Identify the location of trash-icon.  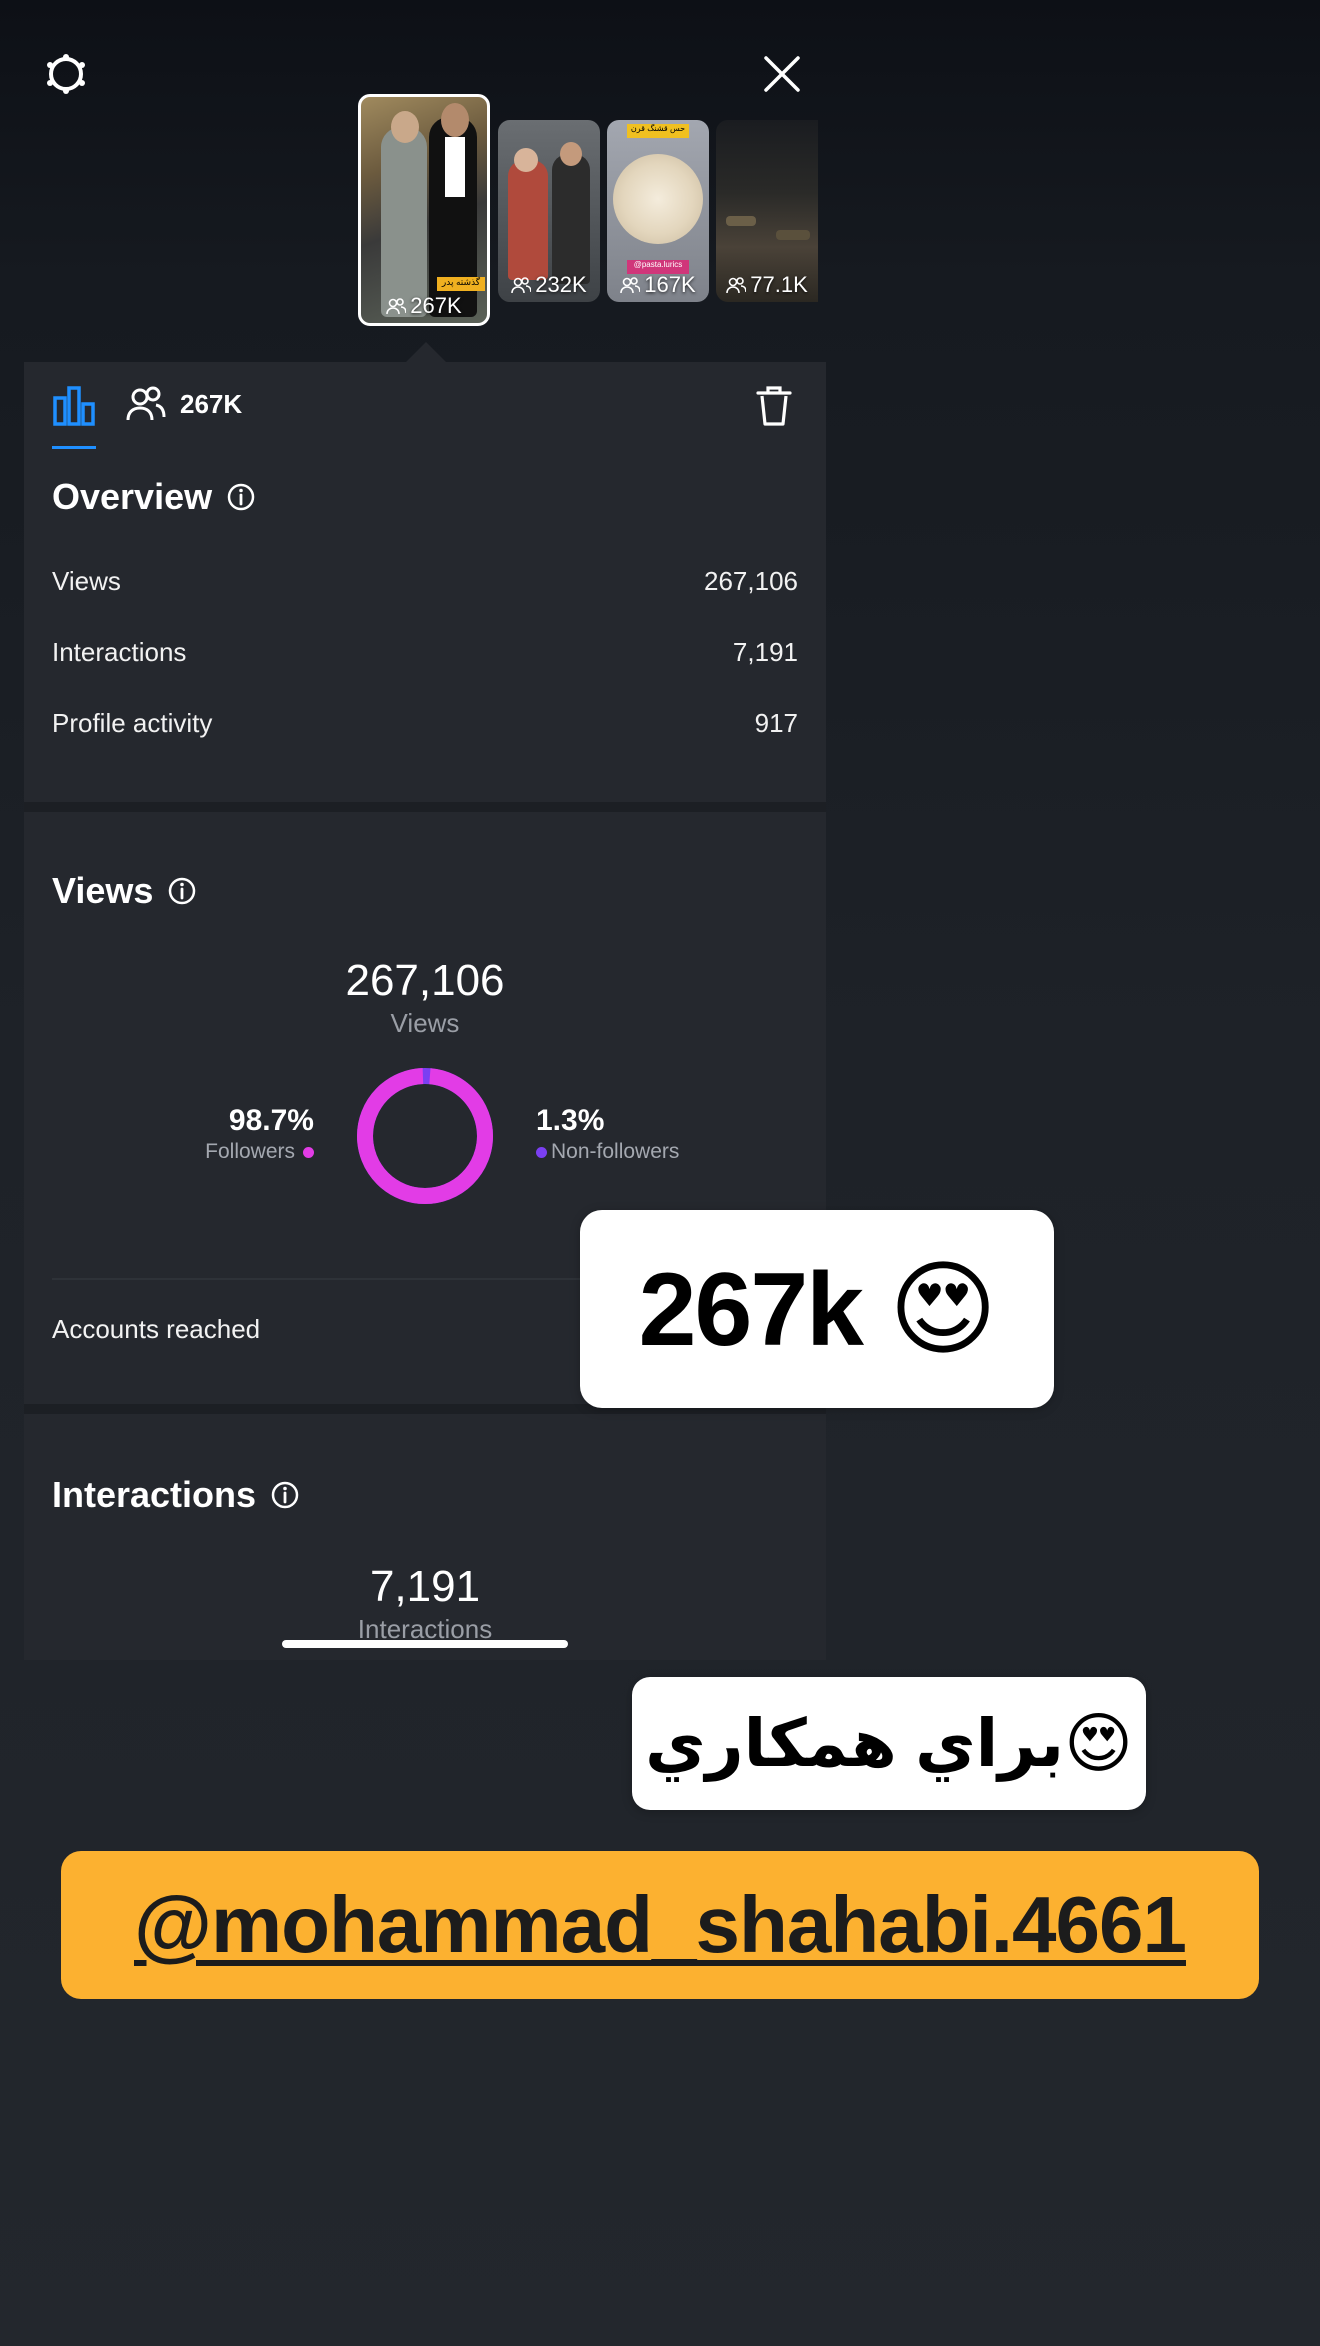
(774, 406).